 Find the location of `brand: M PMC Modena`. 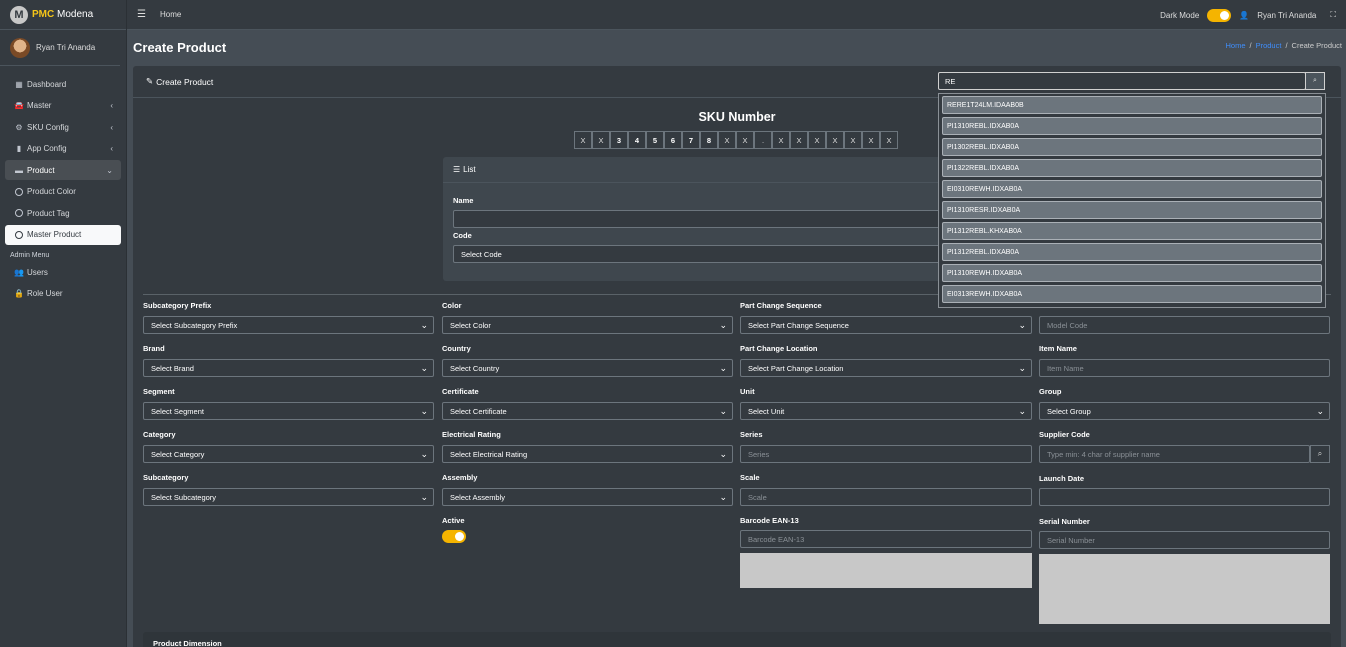

brand: M PMC Modena is located at coordinates (63, 15).